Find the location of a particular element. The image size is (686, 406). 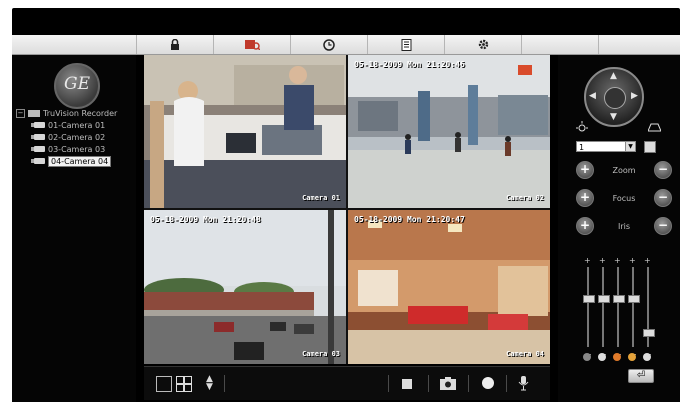

clock-icon is located at coordinates (329, 44).